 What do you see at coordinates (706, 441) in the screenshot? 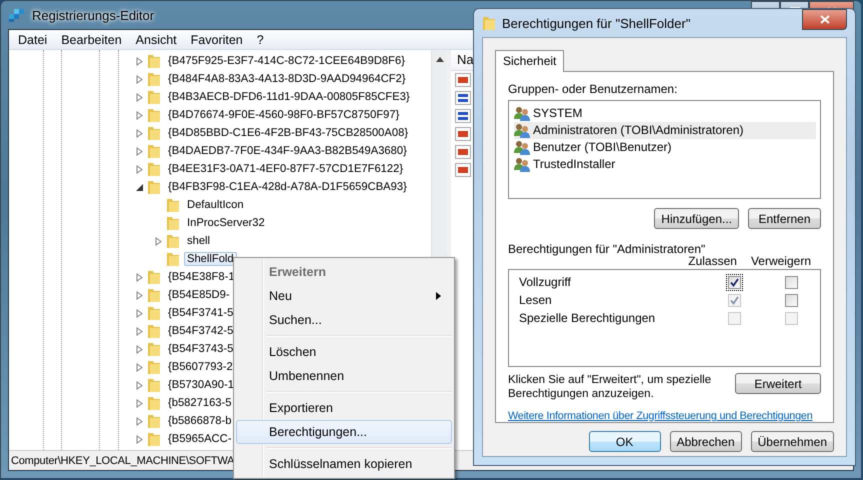
I see `dialog-button: Abbrechen` at bounding box center [706, 441].